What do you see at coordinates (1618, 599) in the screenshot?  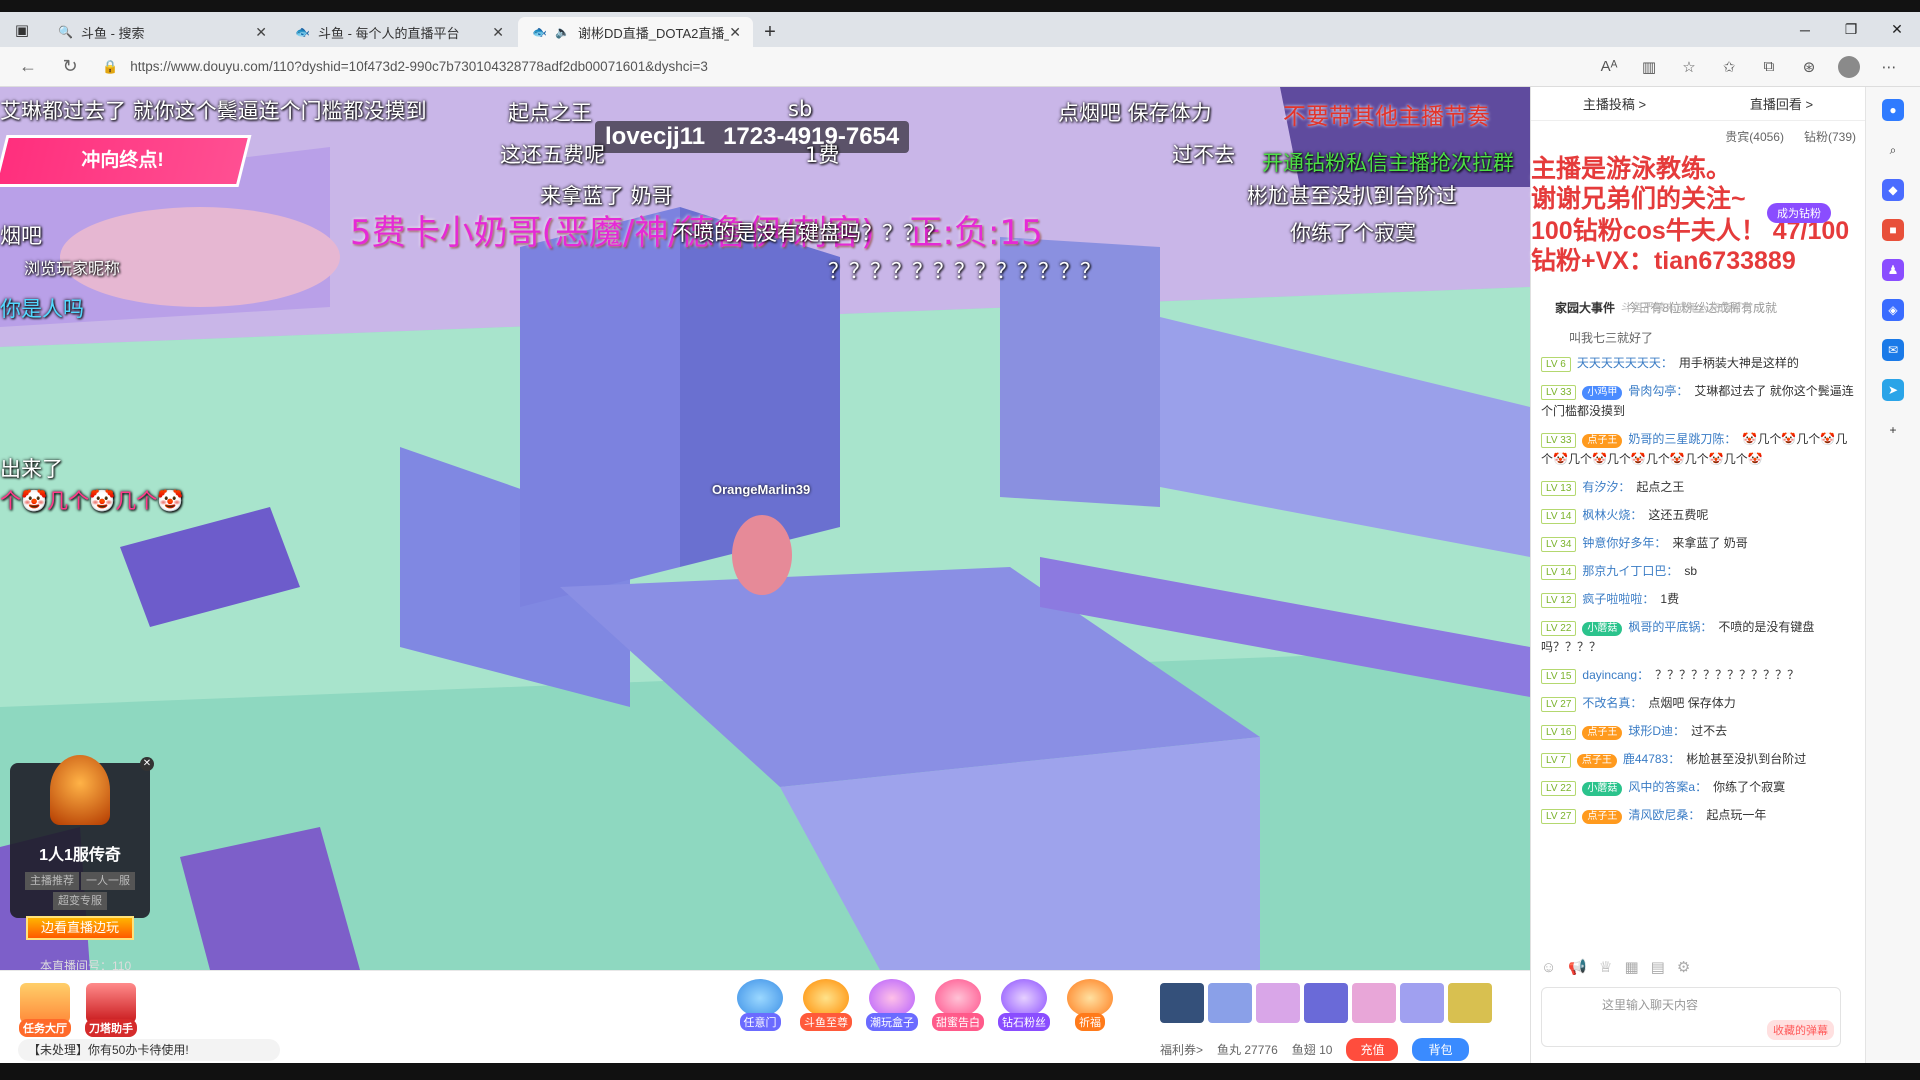 I see `chat-username: 疯子啦啦啦：` at bounding box center [1618, 599].